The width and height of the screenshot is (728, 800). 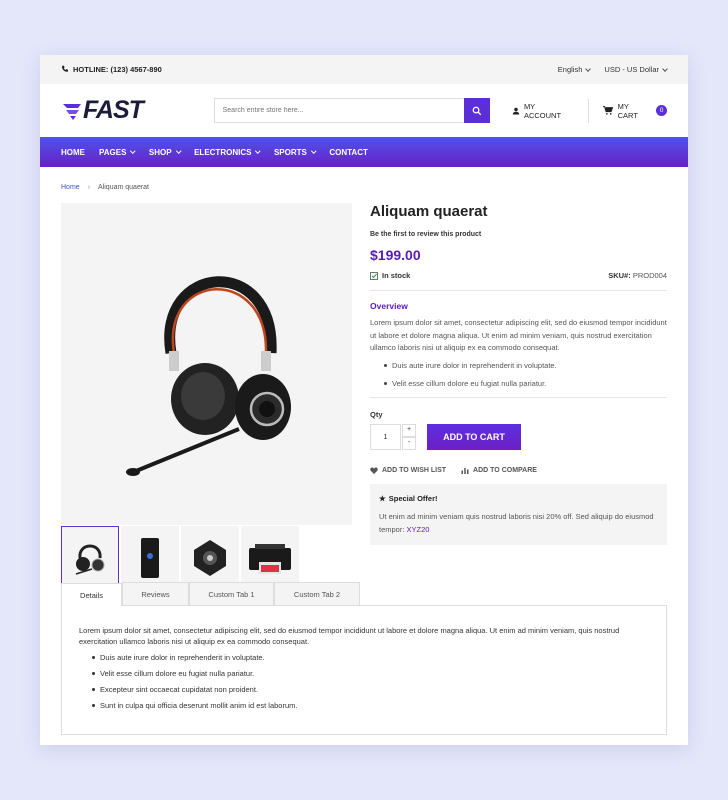 What do you see at coordinates (588, 110) in the screenshot?
I see `header-divider` at bounding box center [588, 110].